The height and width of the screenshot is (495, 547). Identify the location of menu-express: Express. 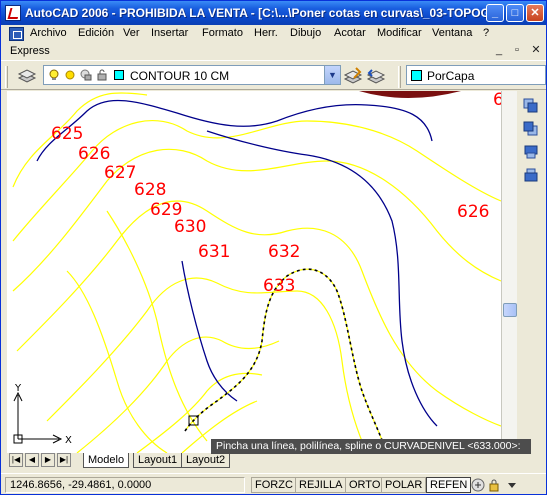
(30, 51).